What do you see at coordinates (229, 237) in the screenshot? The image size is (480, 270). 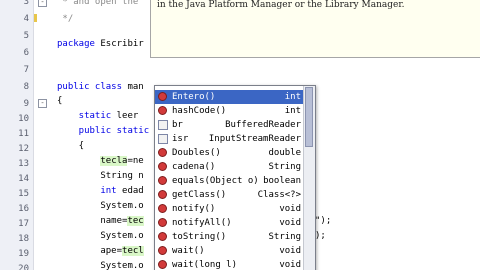 I see `completion-item: toString() String` at bounding box center [229, 237].